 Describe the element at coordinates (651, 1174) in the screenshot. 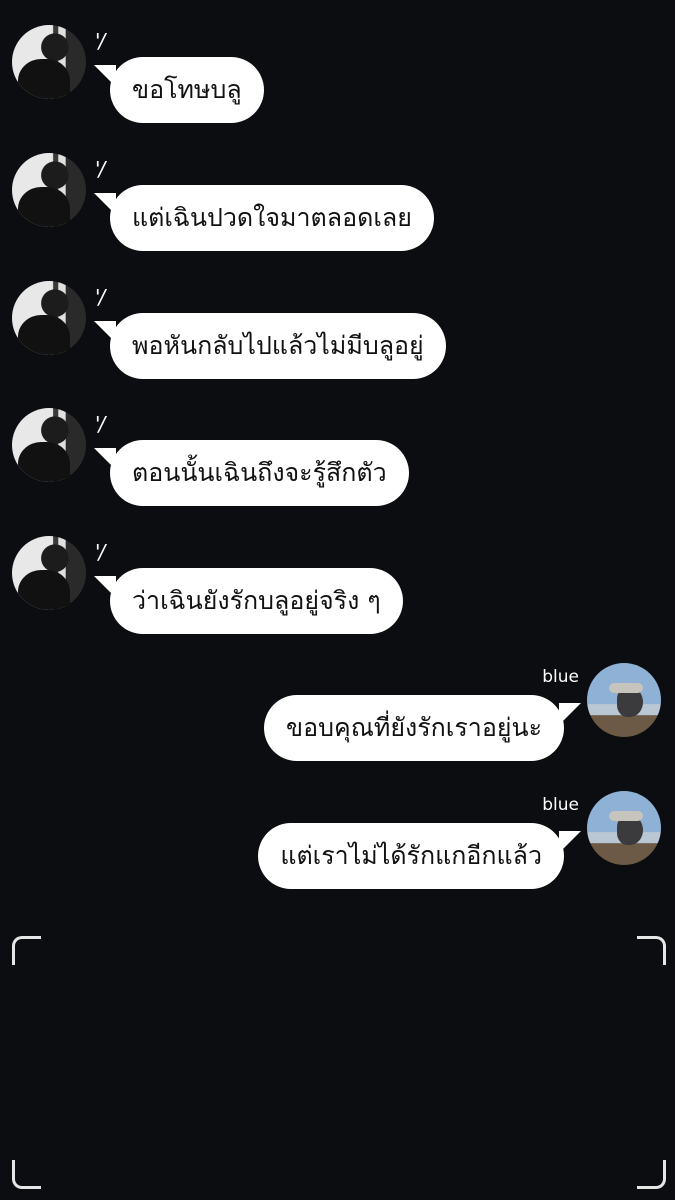

I see `frame-corner-bottom-right-icon` at that location.